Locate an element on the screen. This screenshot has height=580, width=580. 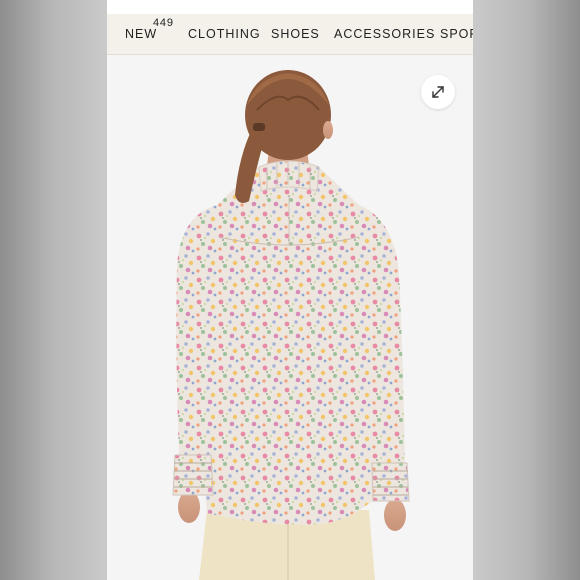
expand-image-button is located at coordinates (438, 92).